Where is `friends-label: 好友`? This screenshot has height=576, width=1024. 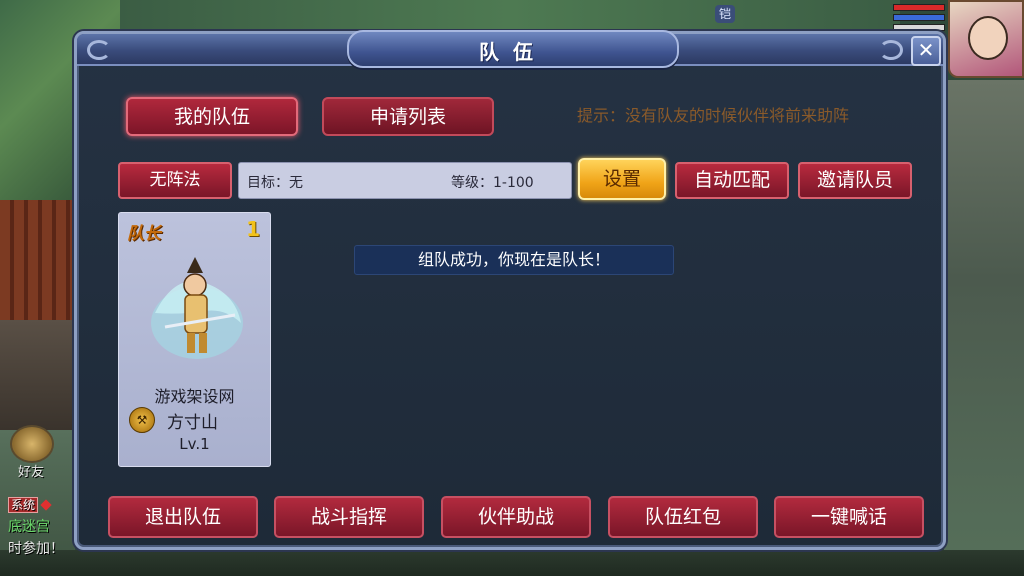 friends-label: 好友 is located at coordinates (31, 472).